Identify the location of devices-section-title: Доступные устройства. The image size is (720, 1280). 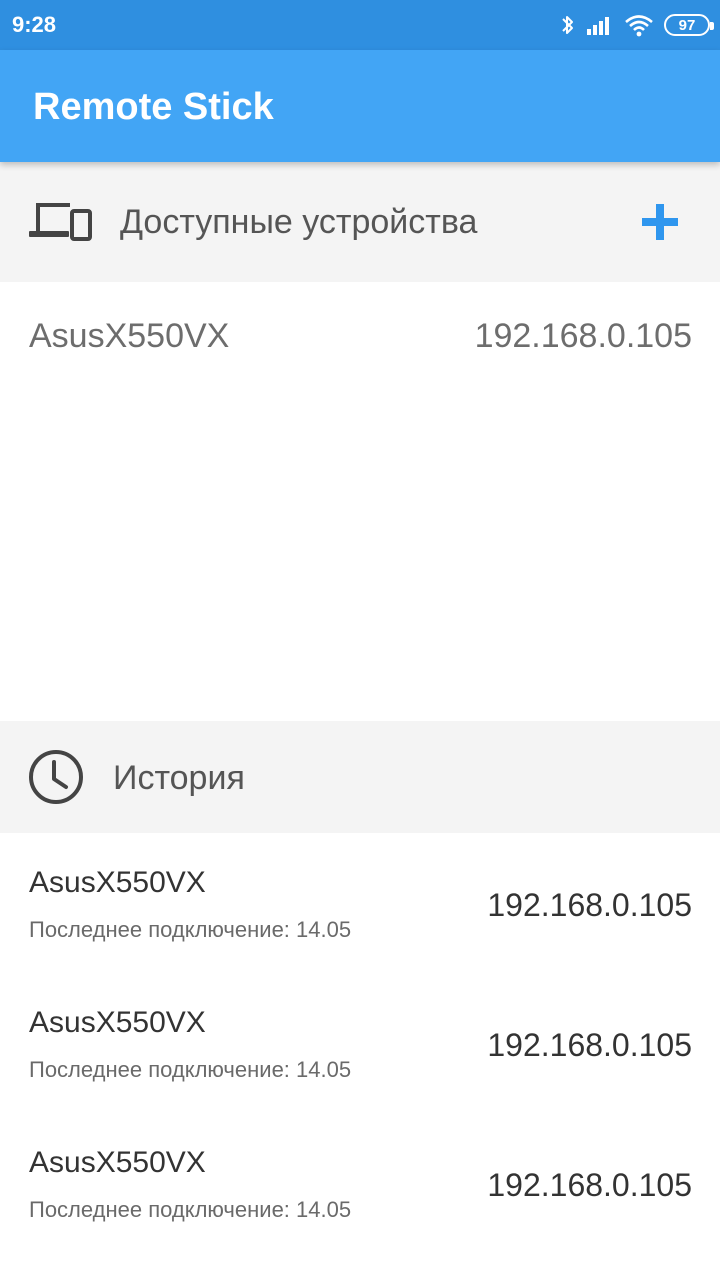
(299, 222).